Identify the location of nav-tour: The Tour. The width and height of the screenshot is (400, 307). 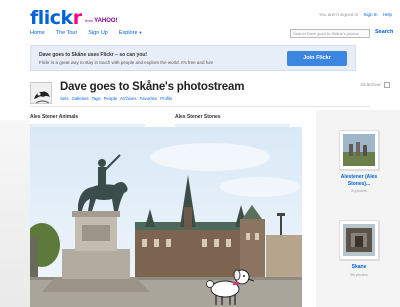
(67, 33).